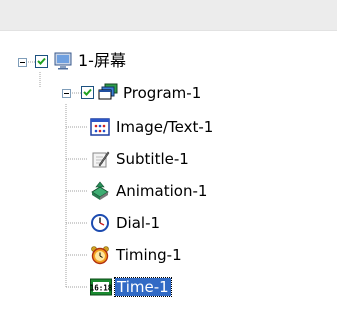  I want to click on digital-clock-icon: 16:18, so click(101, 287).